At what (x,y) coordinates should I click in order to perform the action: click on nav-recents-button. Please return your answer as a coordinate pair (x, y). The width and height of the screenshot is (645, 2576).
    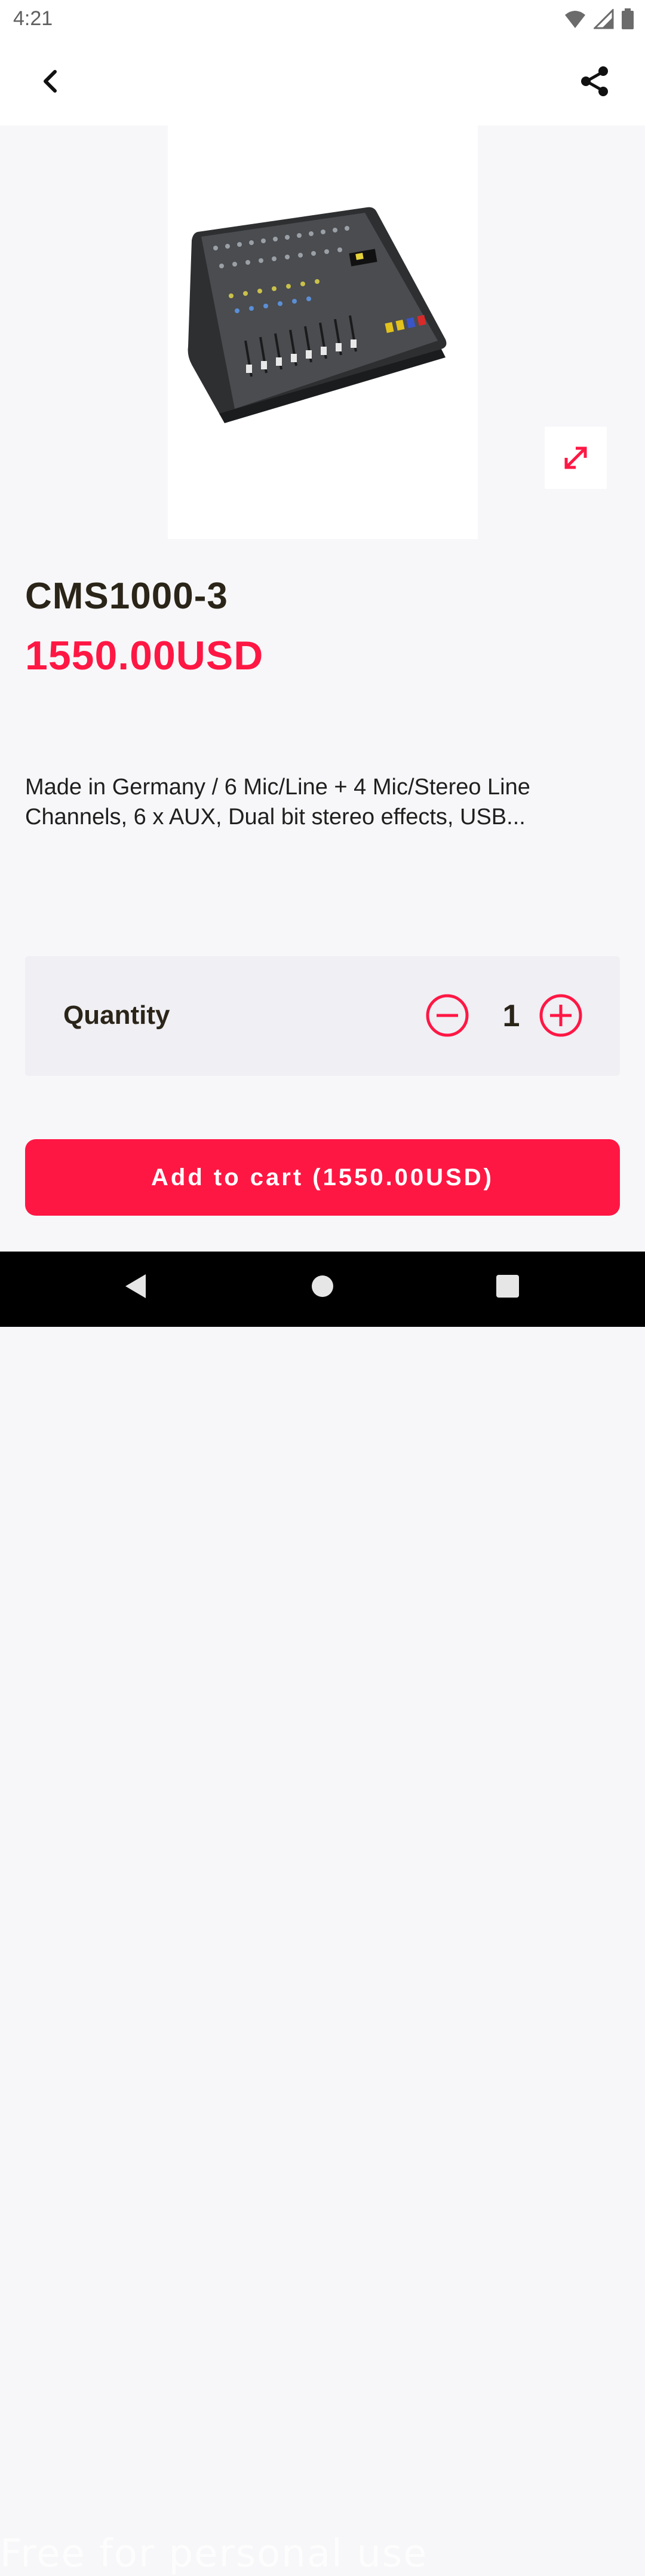
    Looking at the image, I should click on (508, 1286).